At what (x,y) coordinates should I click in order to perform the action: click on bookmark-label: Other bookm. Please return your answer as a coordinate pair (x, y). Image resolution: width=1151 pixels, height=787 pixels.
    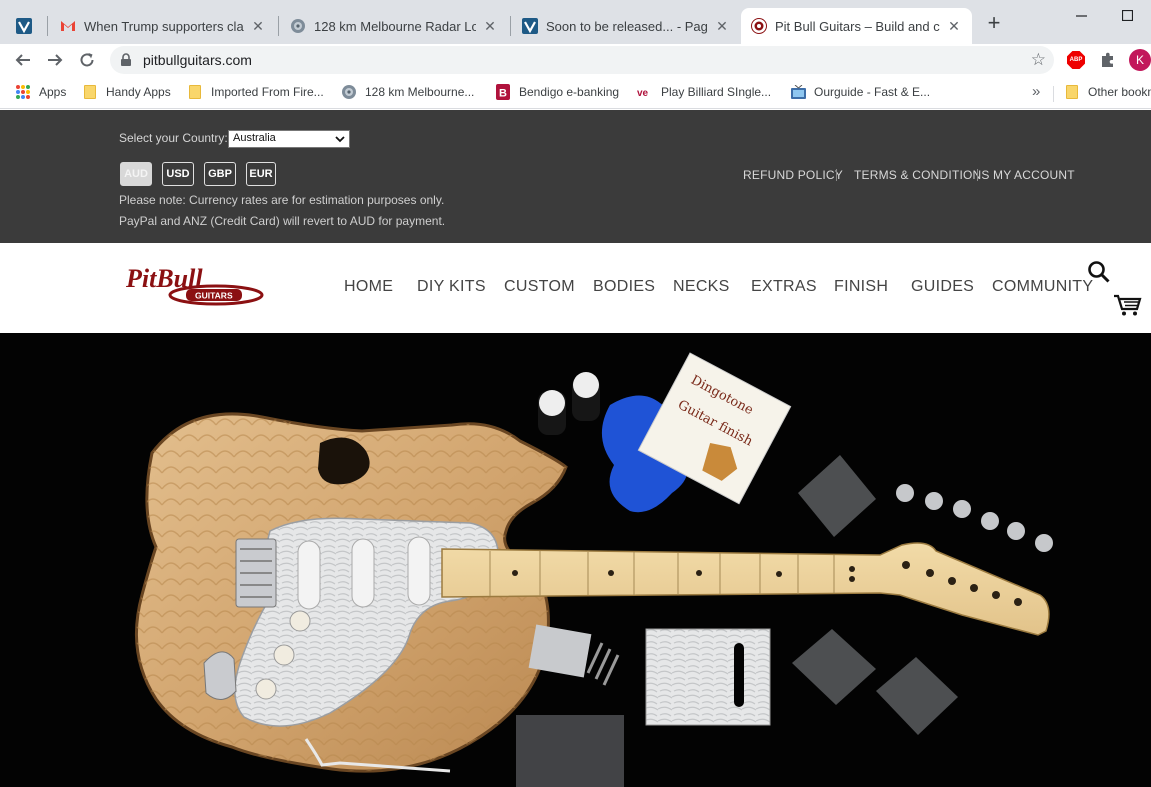
    Looking at the image, I should click on (1119, 92).